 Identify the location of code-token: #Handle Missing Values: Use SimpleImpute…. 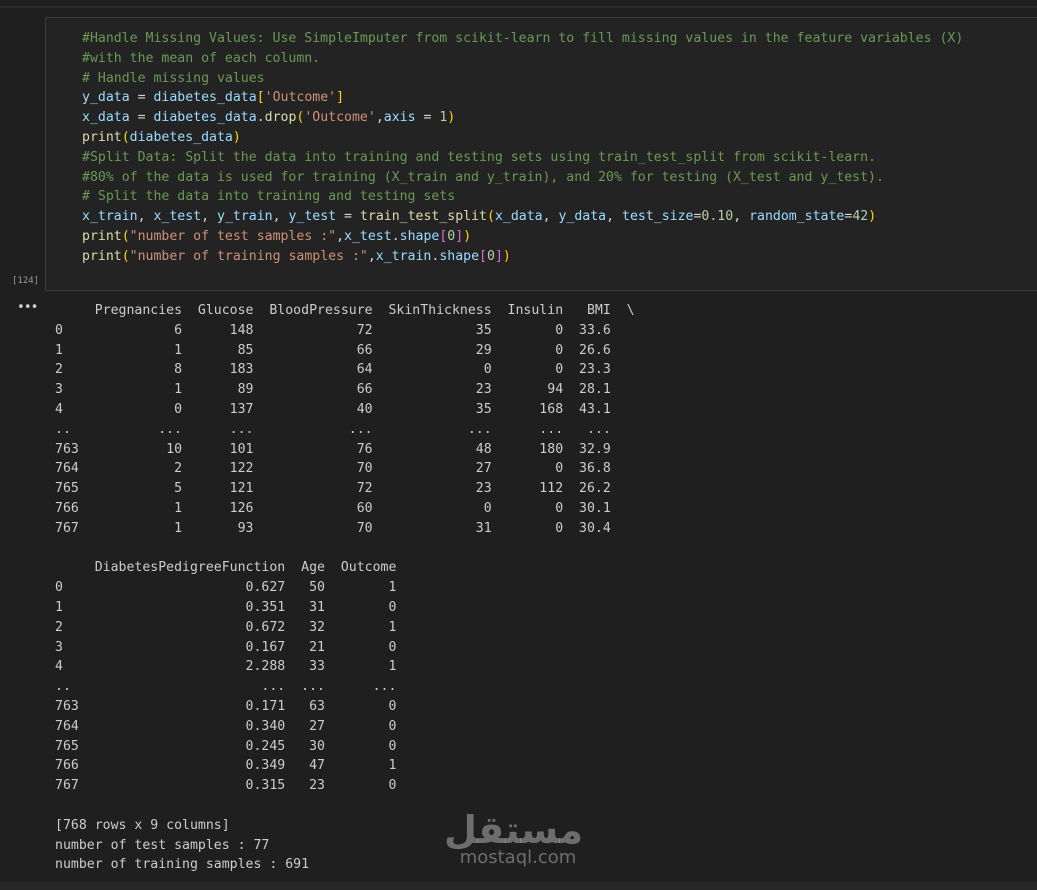
(523, 38).